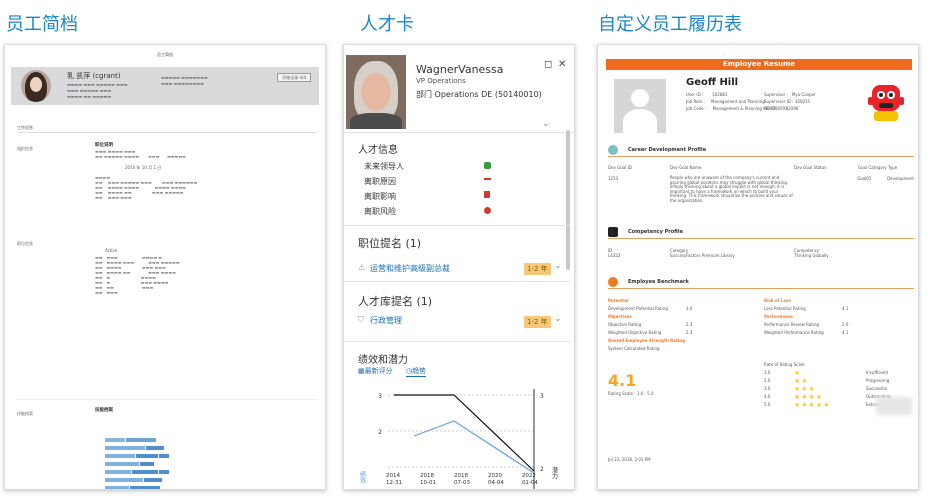 Image resolution: width=936 pixels, height=498 pixels. What do you see at coordinates (811, 255) in the screenshot?
I see `cell-competency: Thinking Globally` at bounding box center [811, 255].